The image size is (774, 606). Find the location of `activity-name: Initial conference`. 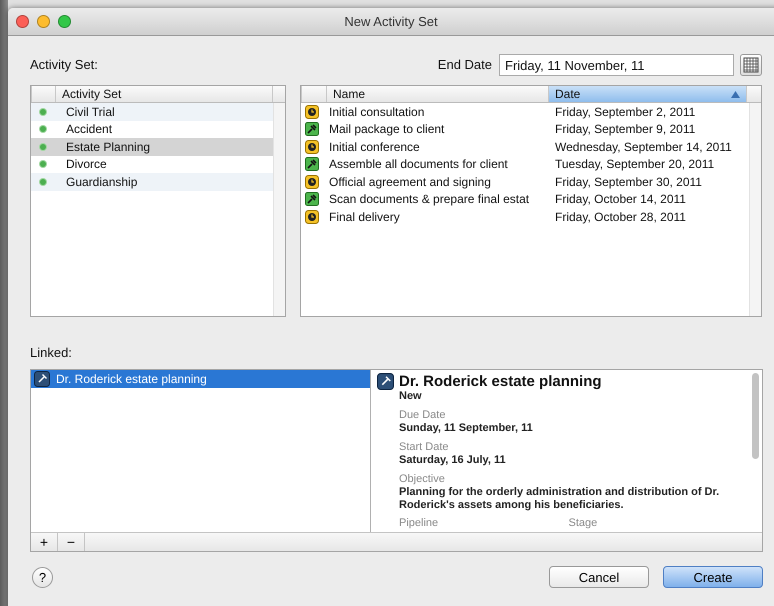

activity-name: Initial conference is located at coordinates (375, 147).